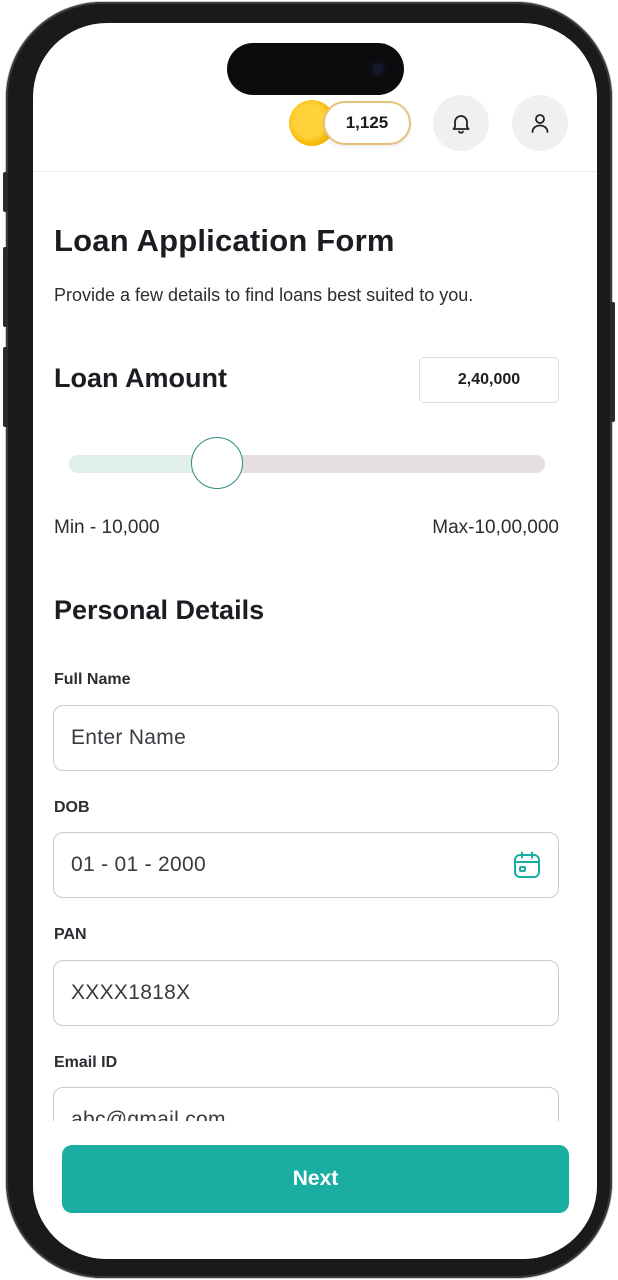 The image size is (618, 1280). What do you see at coordinates (306, 865) in the screenshot?
I see `dob-field: 01 - 01 - 2000` at bounding box center [306, 865].